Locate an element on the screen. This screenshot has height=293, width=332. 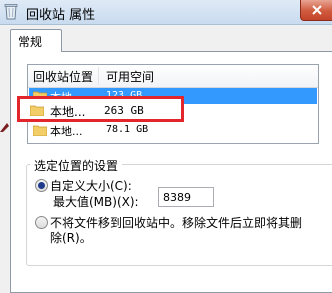
delete-immediately-radio is located at coordinates (41, 222).